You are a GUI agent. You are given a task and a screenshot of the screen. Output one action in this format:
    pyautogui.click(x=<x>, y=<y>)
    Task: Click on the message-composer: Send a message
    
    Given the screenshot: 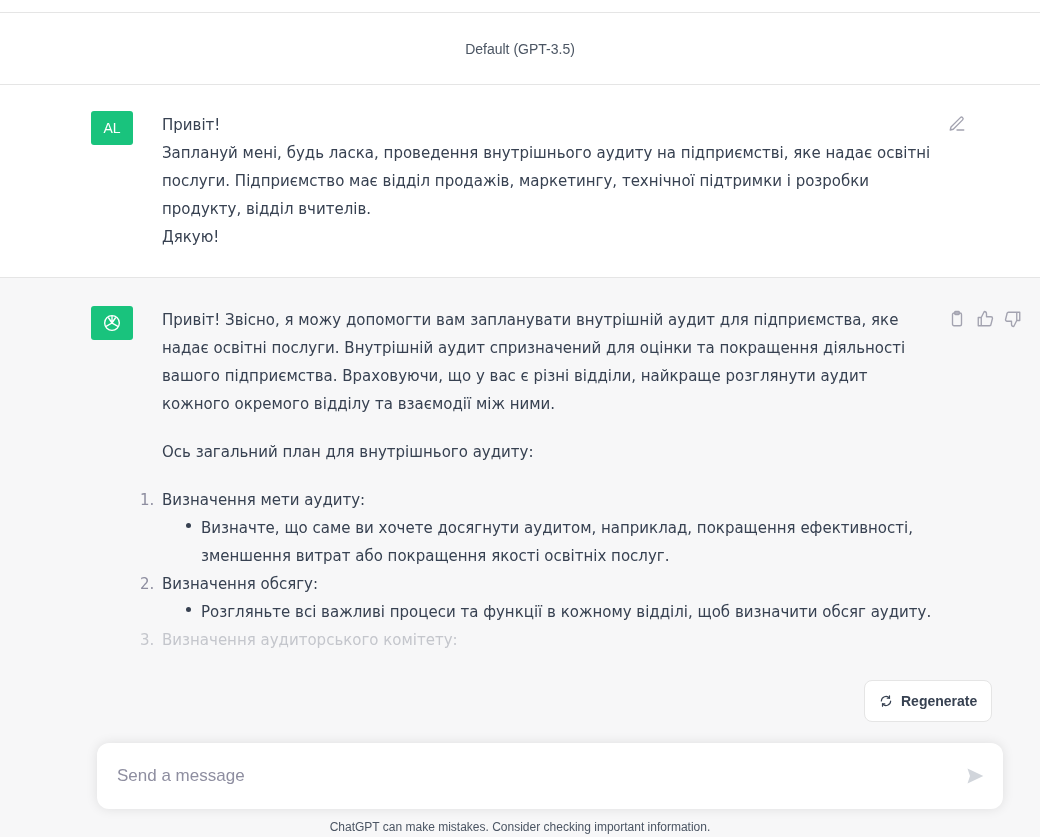 What is the action you would take?
    pyautogui.click(x=550, y=776)
    